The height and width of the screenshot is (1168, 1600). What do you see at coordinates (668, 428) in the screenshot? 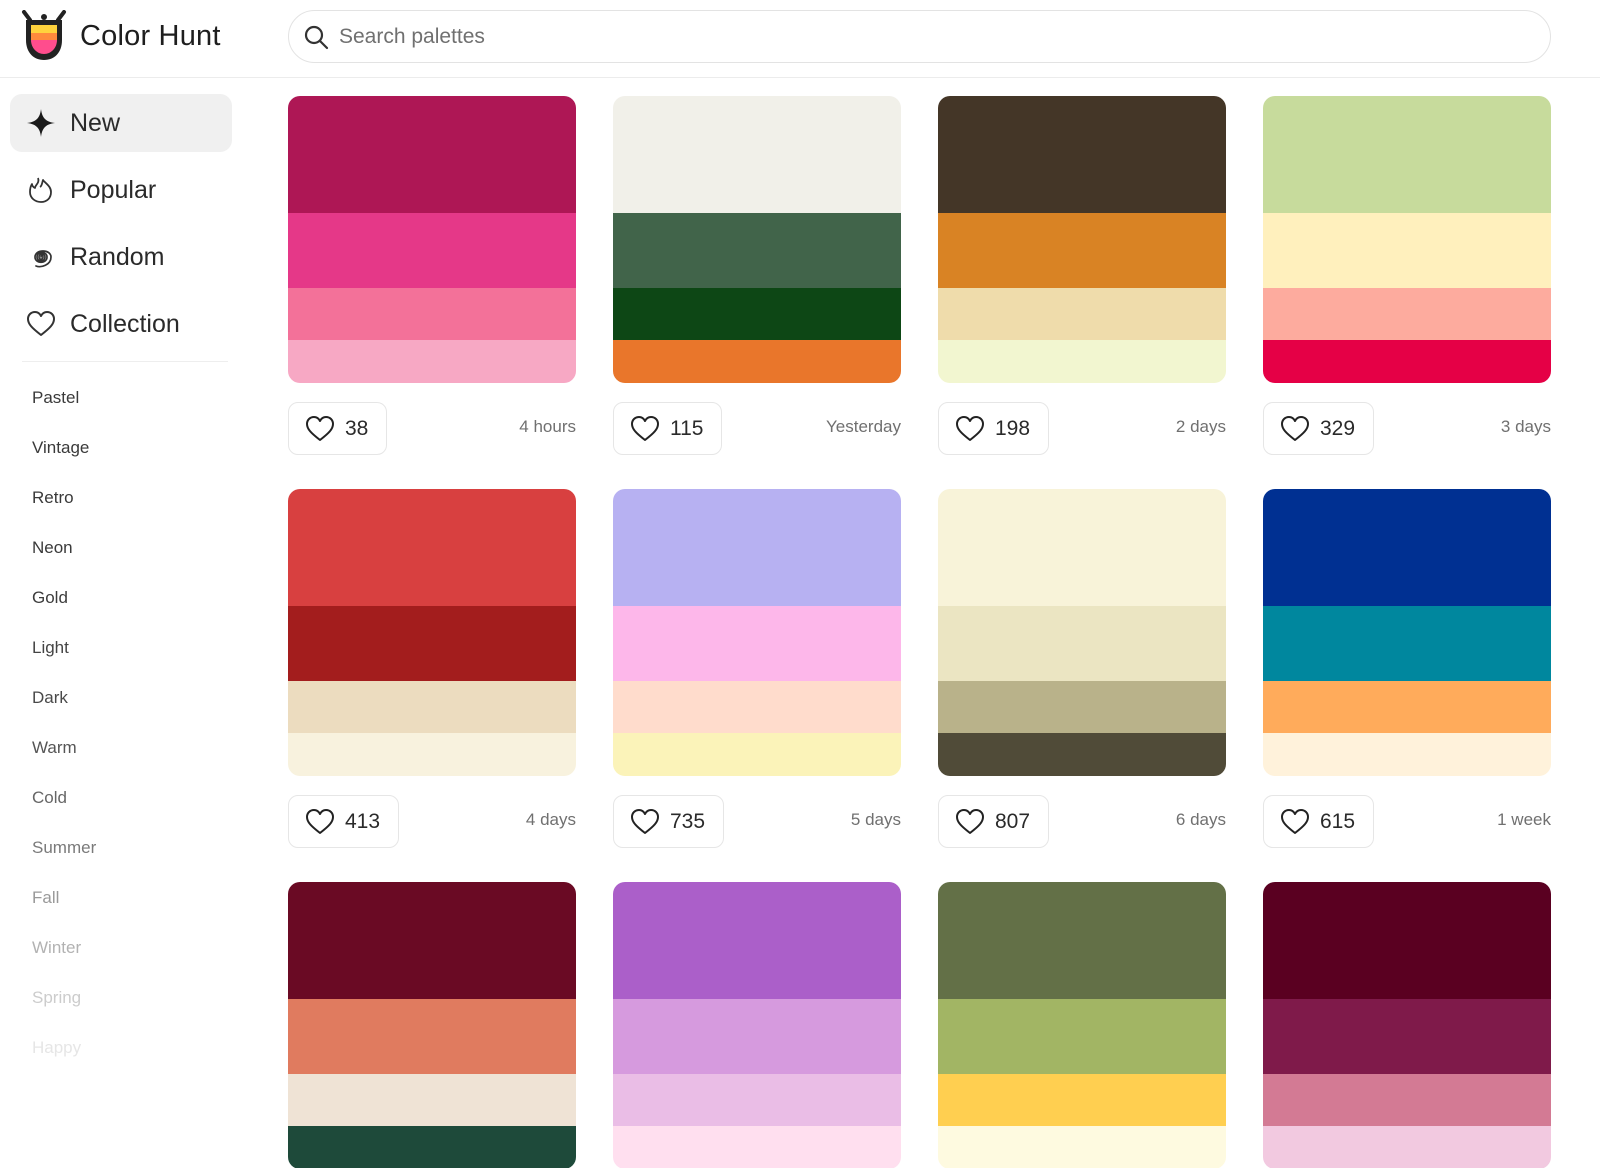
I see `like-button: 115` at bounding box center [668, 428].